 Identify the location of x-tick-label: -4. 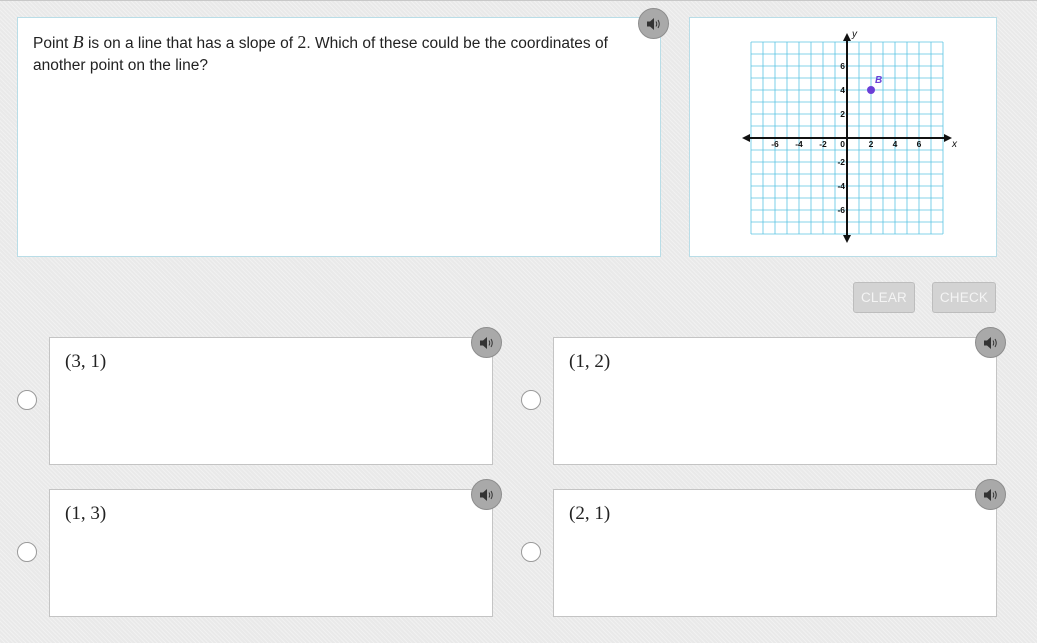
(799, 144).